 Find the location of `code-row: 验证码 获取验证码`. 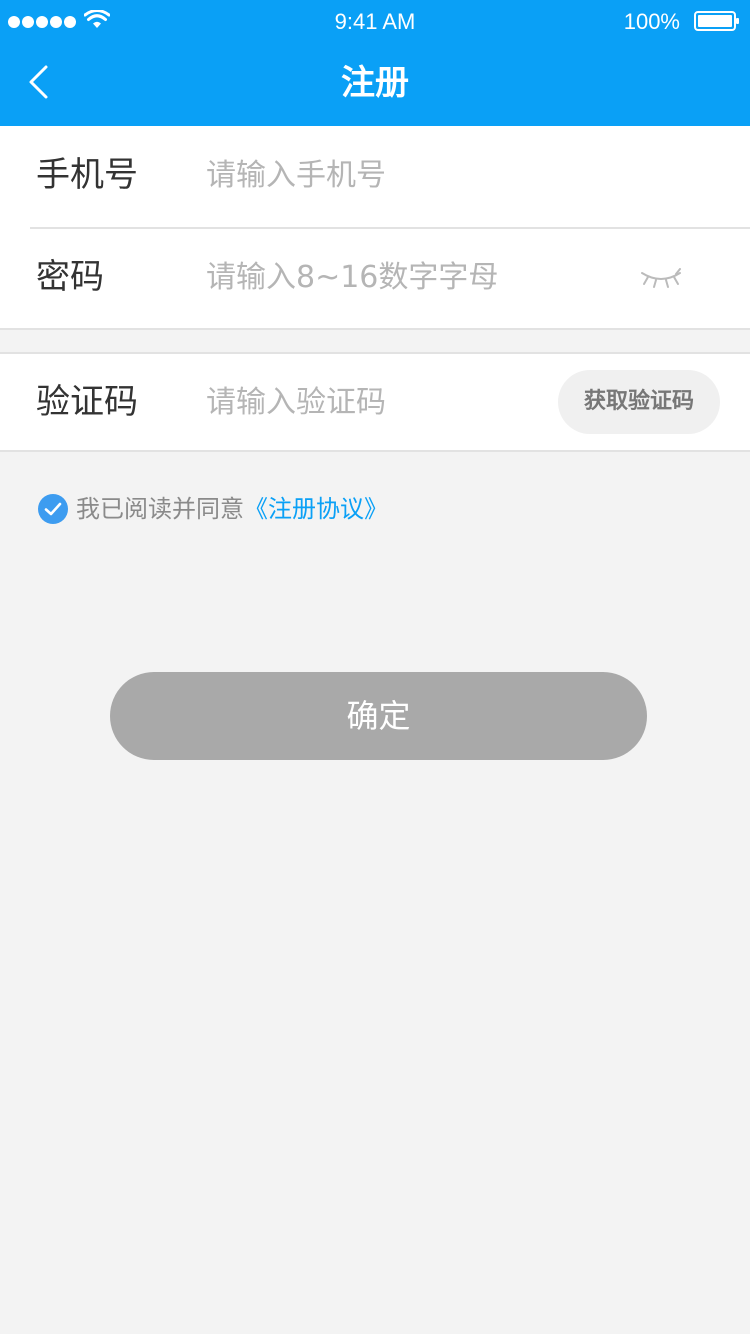

code-row: 验证码 获取验证码 is located at coordinates (375, 402).